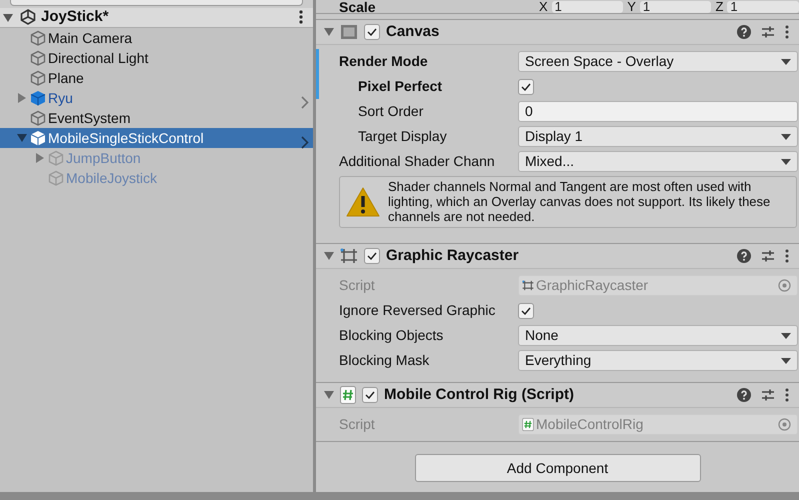  What do you see at coordinates (658, 335) in the screenshot?
I see `dropdown: None` at bounding box center [658, 335].